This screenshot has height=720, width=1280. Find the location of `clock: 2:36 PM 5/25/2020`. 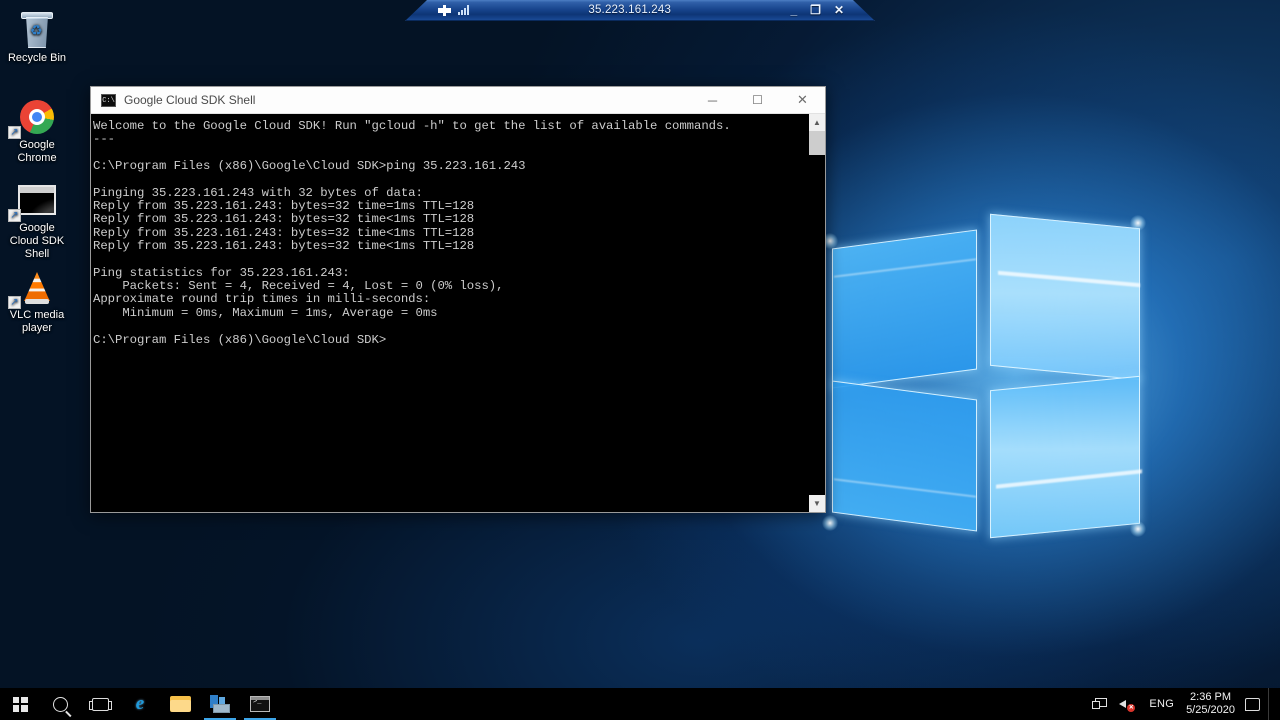

clock: 2:36 PM 5/25/2020 is located at coordinates (1213, 704).